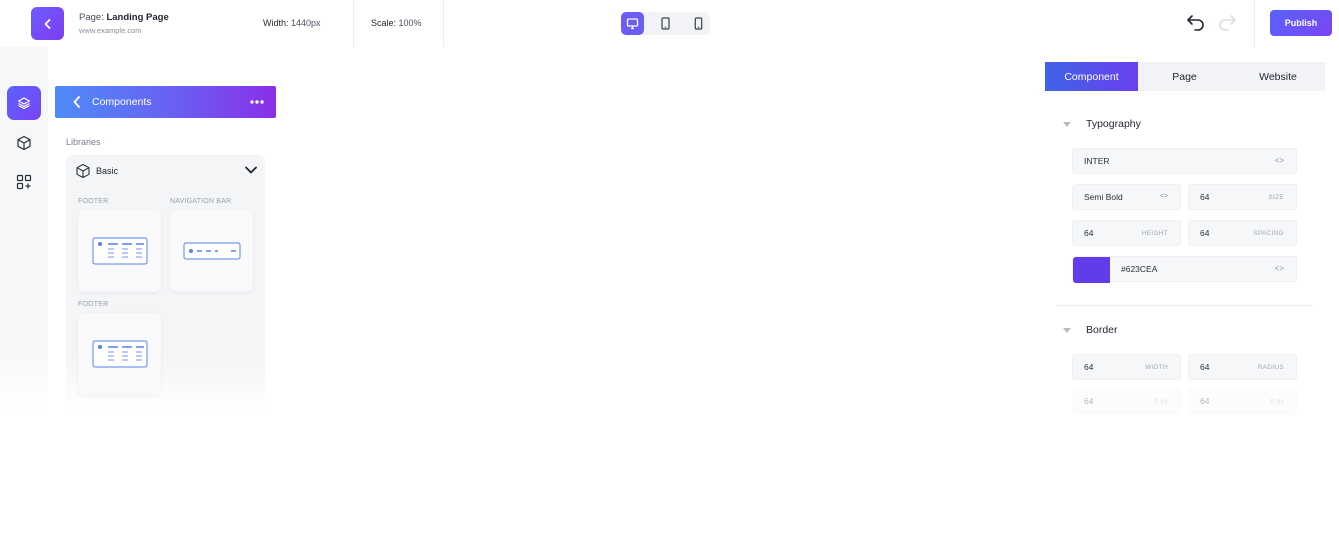  What do you see at coordinates (110, 30) in the screenshot?
I see `page-url: www.example.com` at bounding box center [110, 30].